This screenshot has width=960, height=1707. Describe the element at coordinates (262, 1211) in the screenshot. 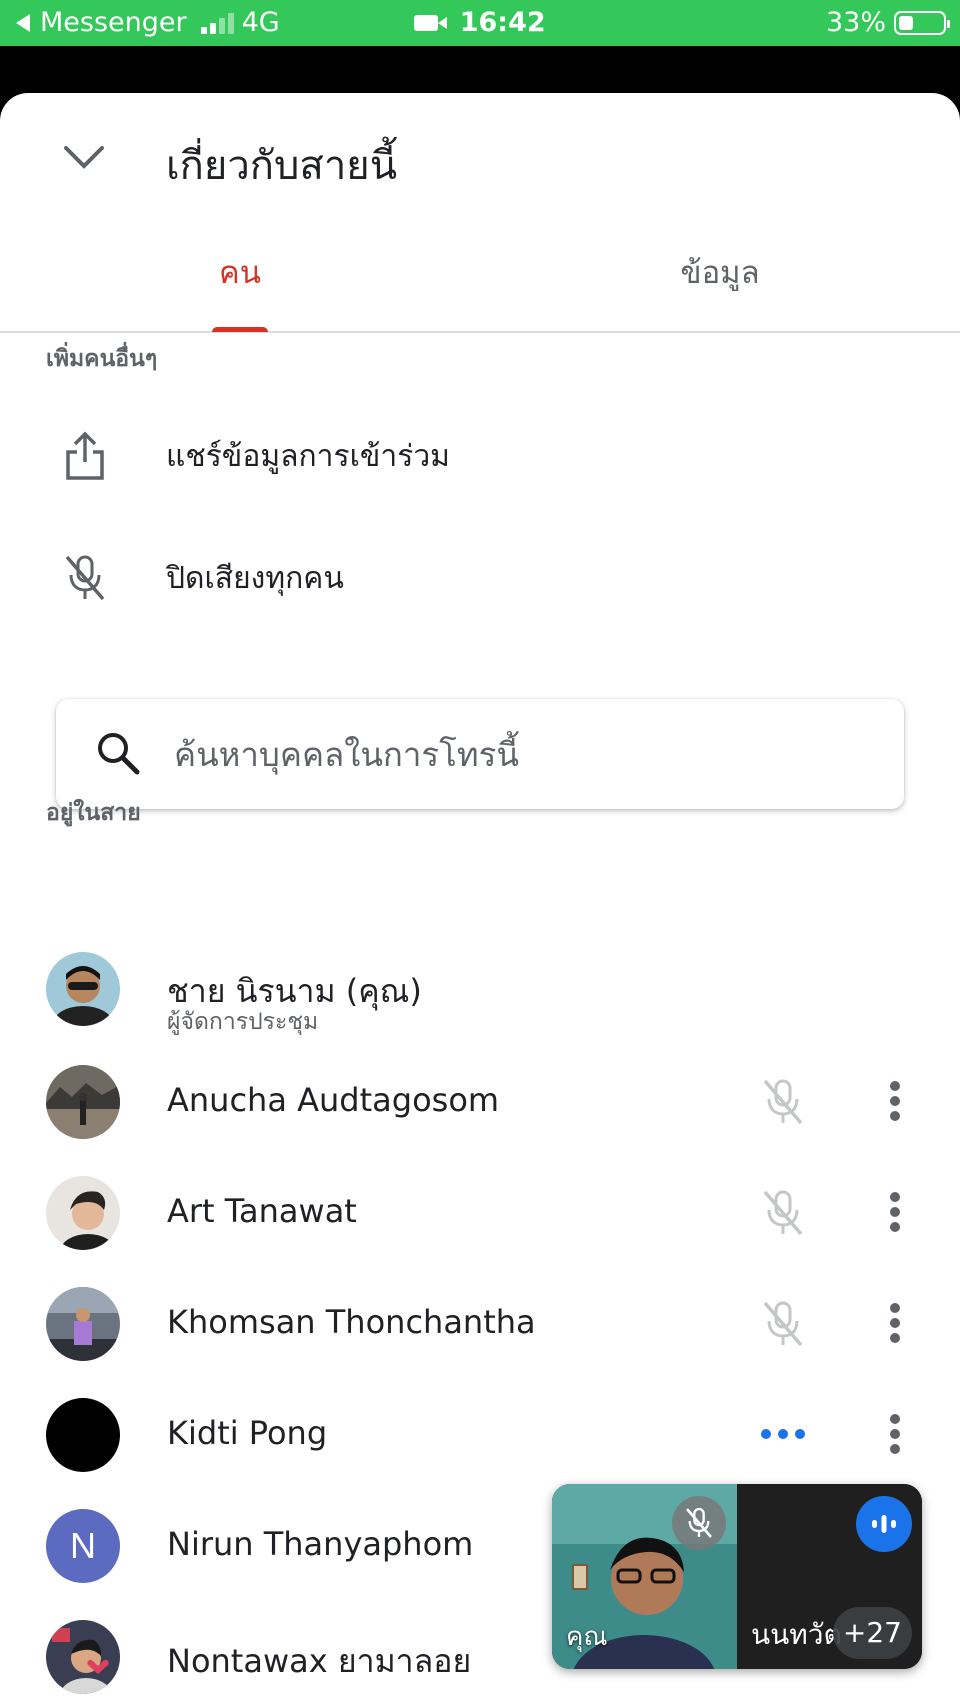

I see `participant-name: Art Tanawat` at that location.